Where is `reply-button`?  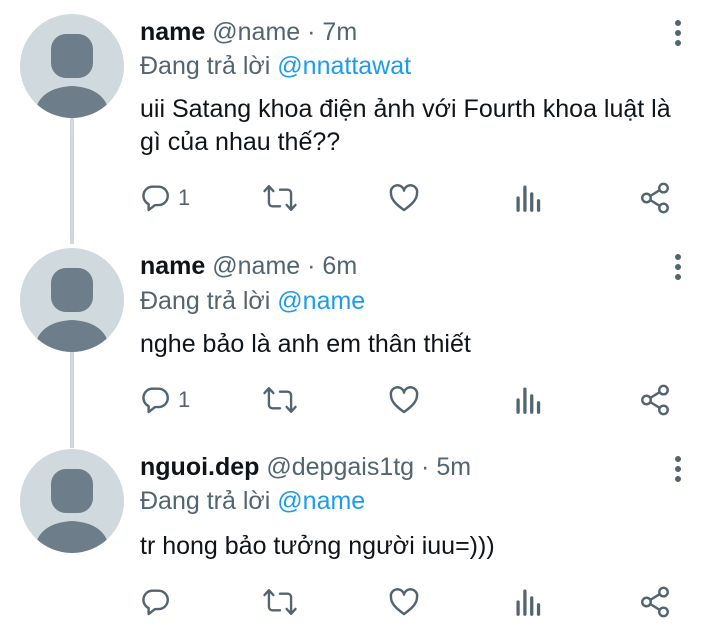 reply-button is located at coordinates (158, 602).